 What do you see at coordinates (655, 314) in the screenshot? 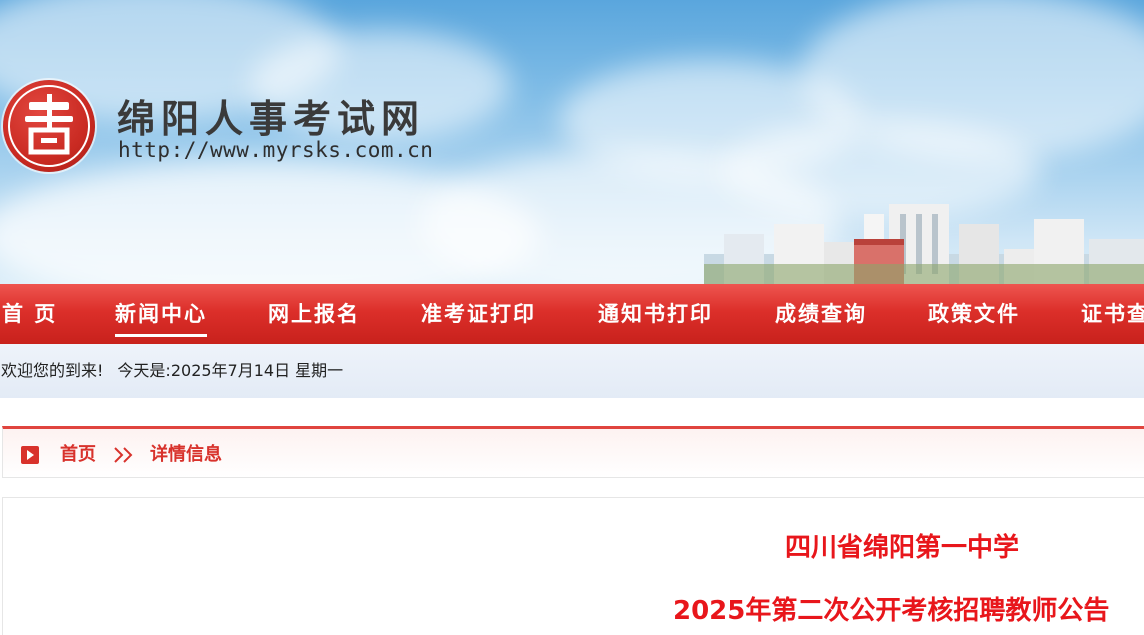
I see `nav-item-notice-print: 通知书打印` at bounding box center [655, 314].